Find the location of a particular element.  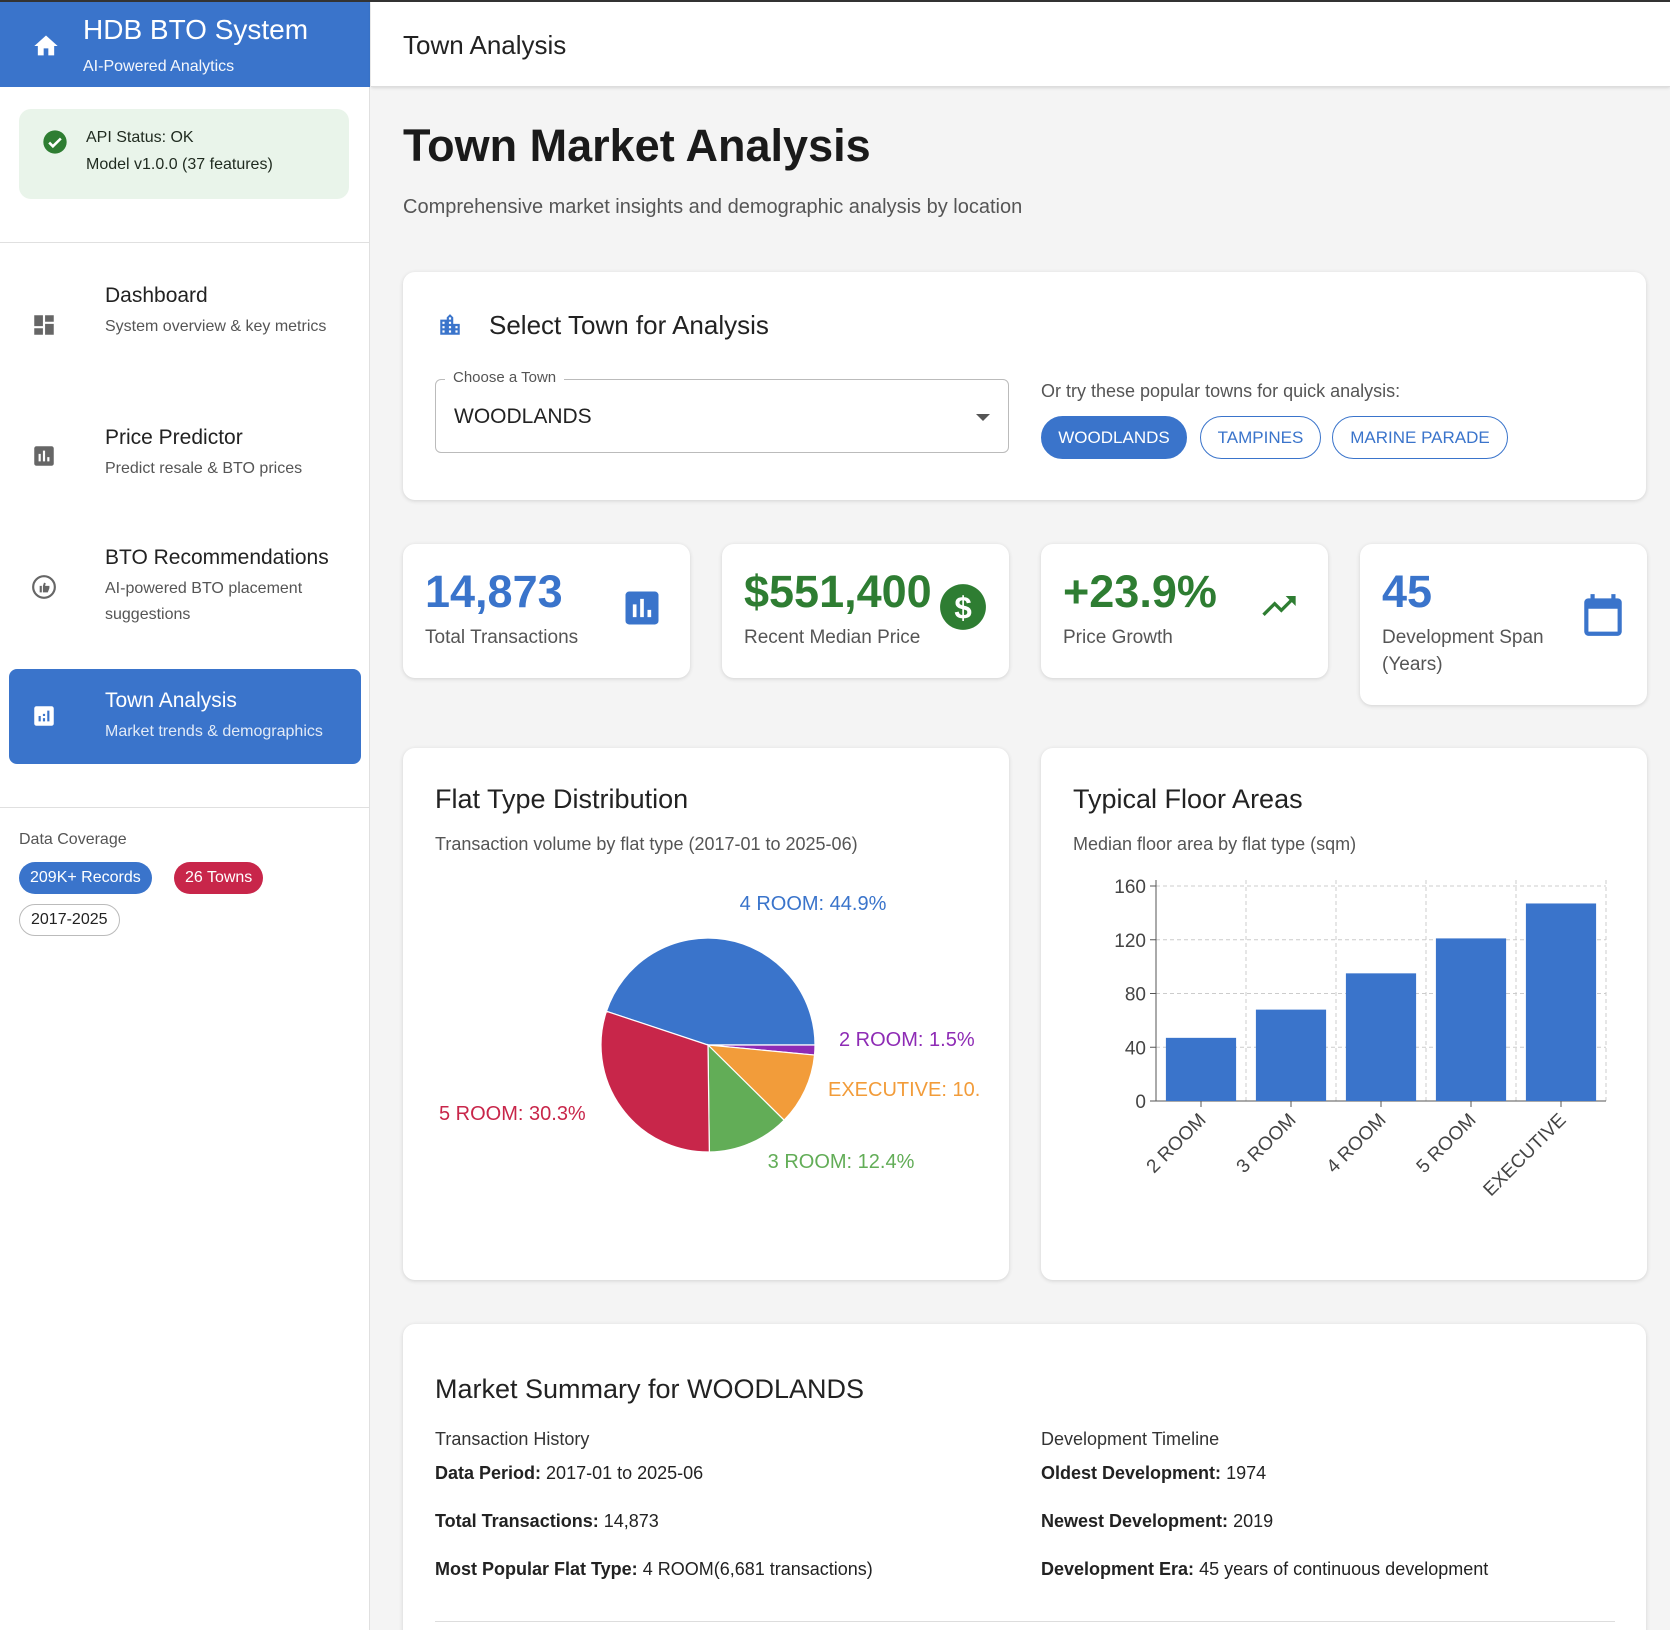

town-select-value: WOODLANDS is located at coordinates (523, 416).